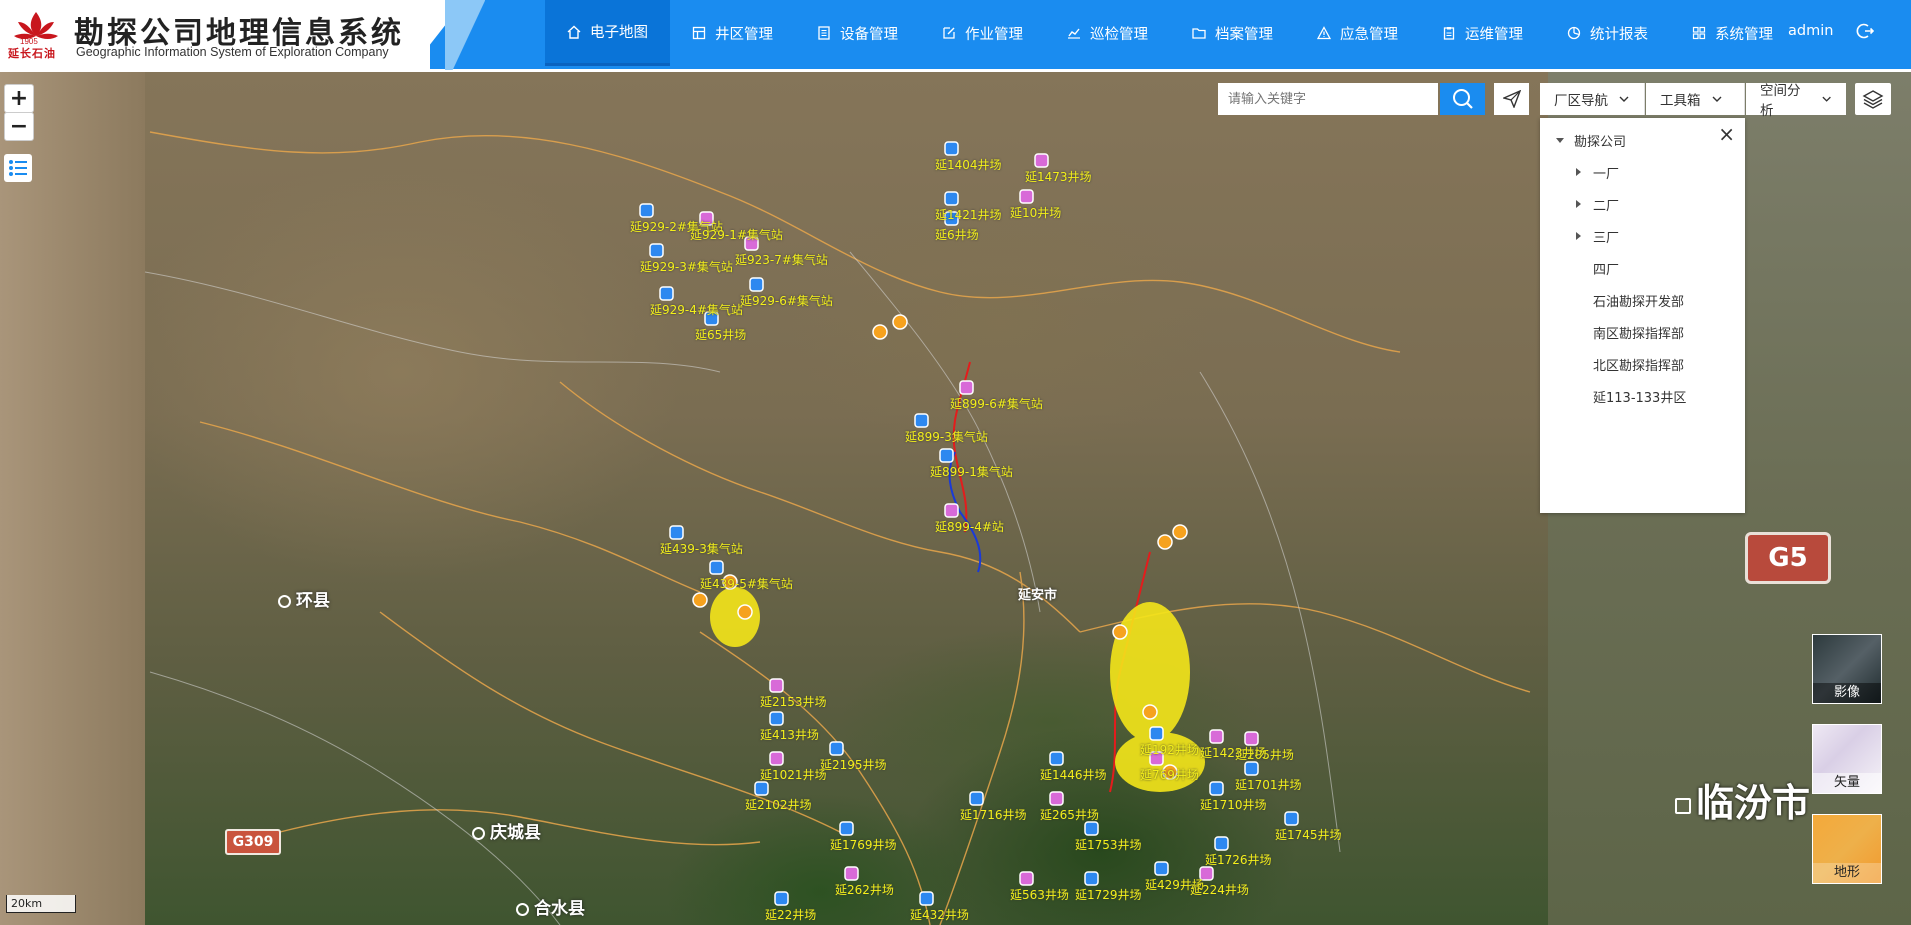 This screenshot has height=925, width=1911. What do you see at coordinates (1482, 33) in the screenshot?
I see `nav-maintenance: 运维管理` at bounding box center [1482, 33].